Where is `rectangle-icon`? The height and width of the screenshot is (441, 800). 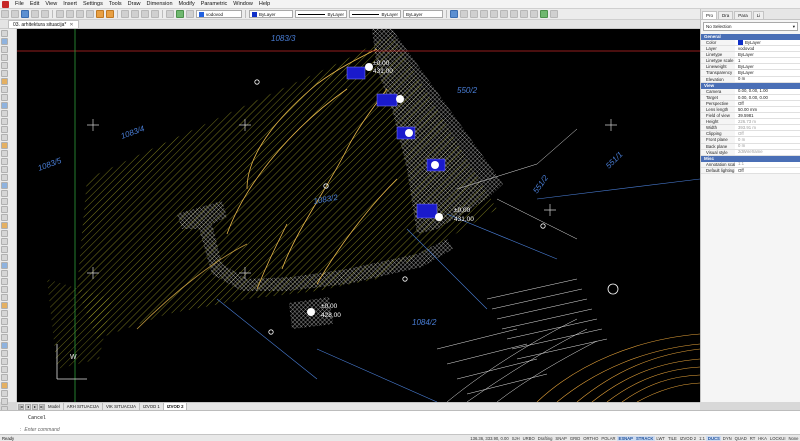 rectangle-icon is located at coordinates (4, 65).